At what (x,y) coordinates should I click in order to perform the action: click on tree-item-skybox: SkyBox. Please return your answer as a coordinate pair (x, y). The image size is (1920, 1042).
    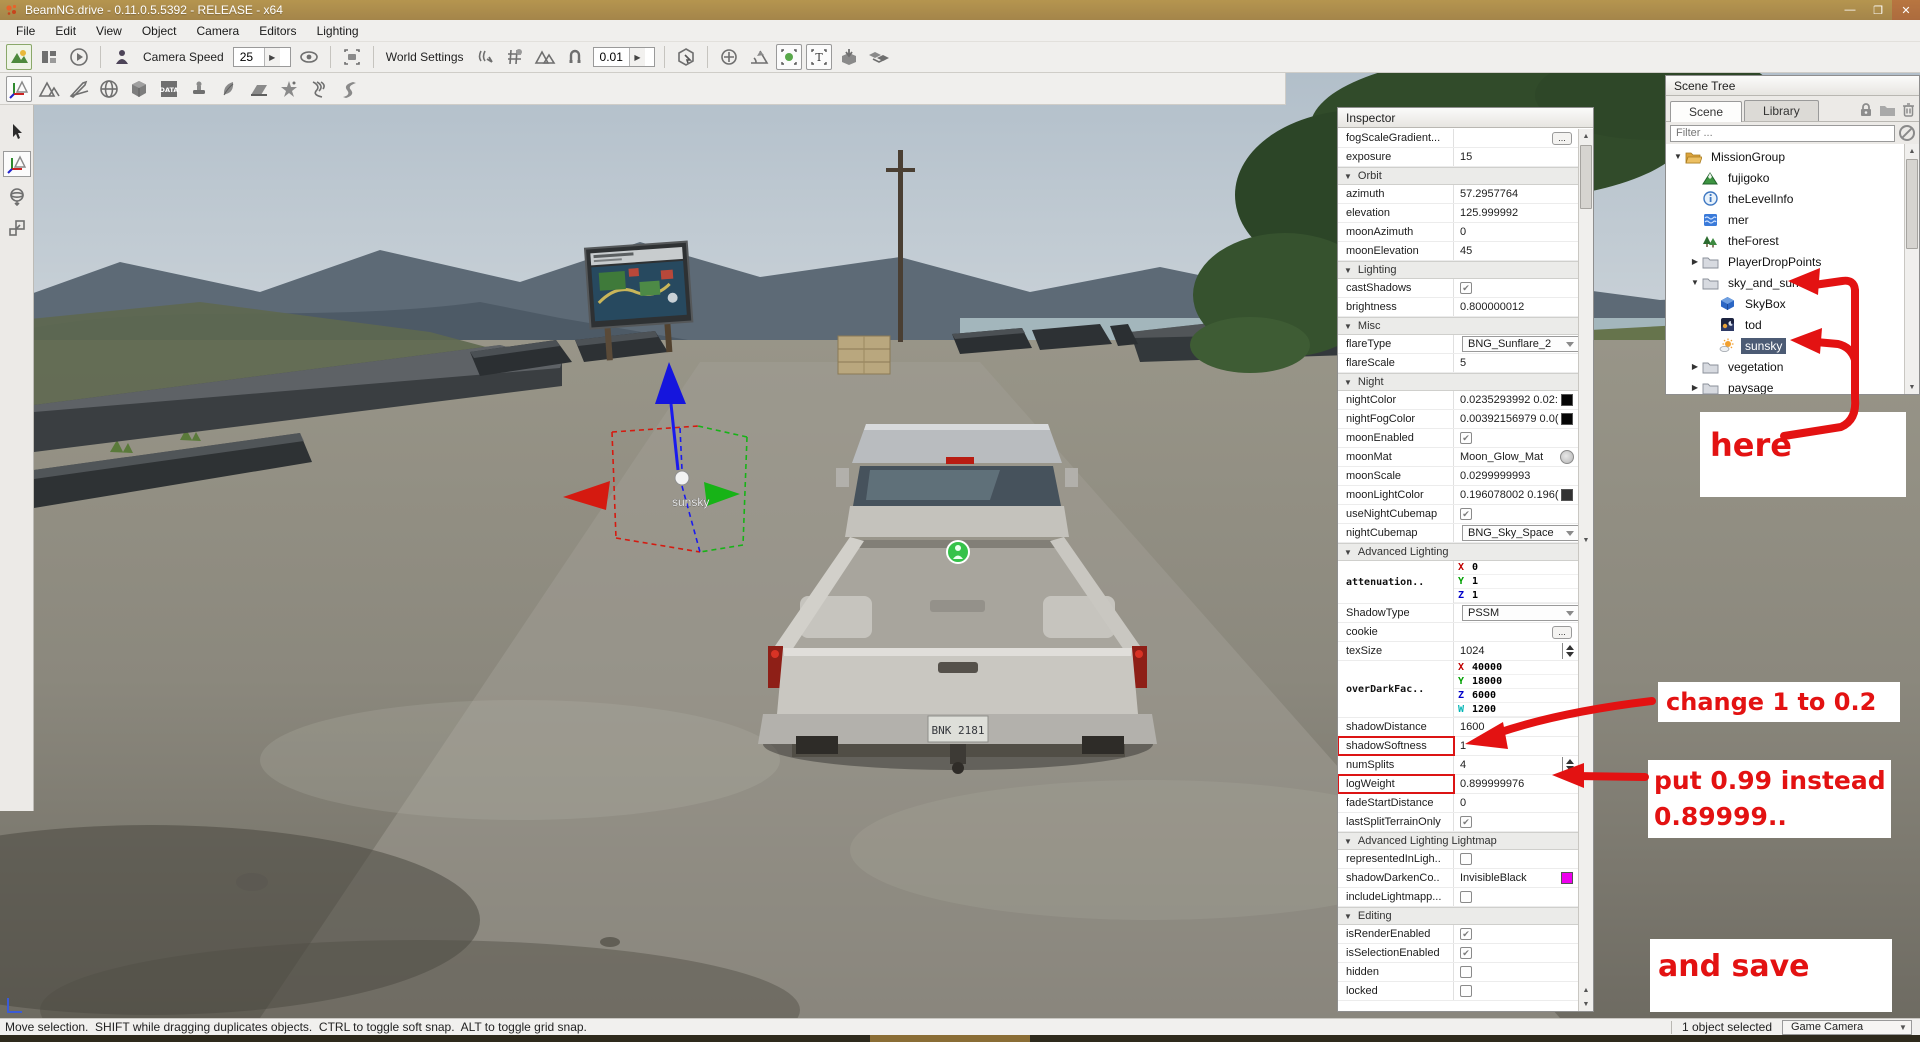
    Looking at the image, I should click on (1785, 303).